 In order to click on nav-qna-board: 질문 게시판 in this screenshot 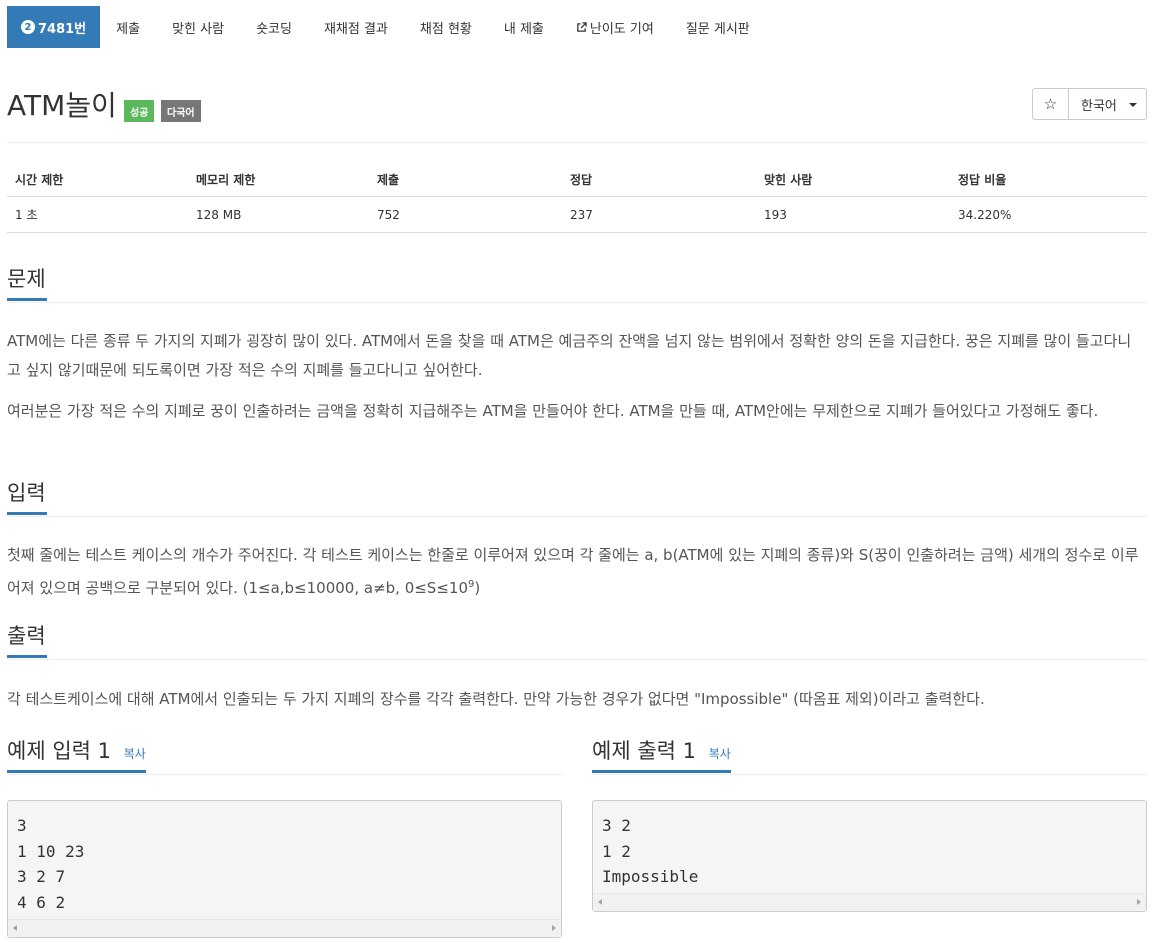, I will do `click(718, 27)`.